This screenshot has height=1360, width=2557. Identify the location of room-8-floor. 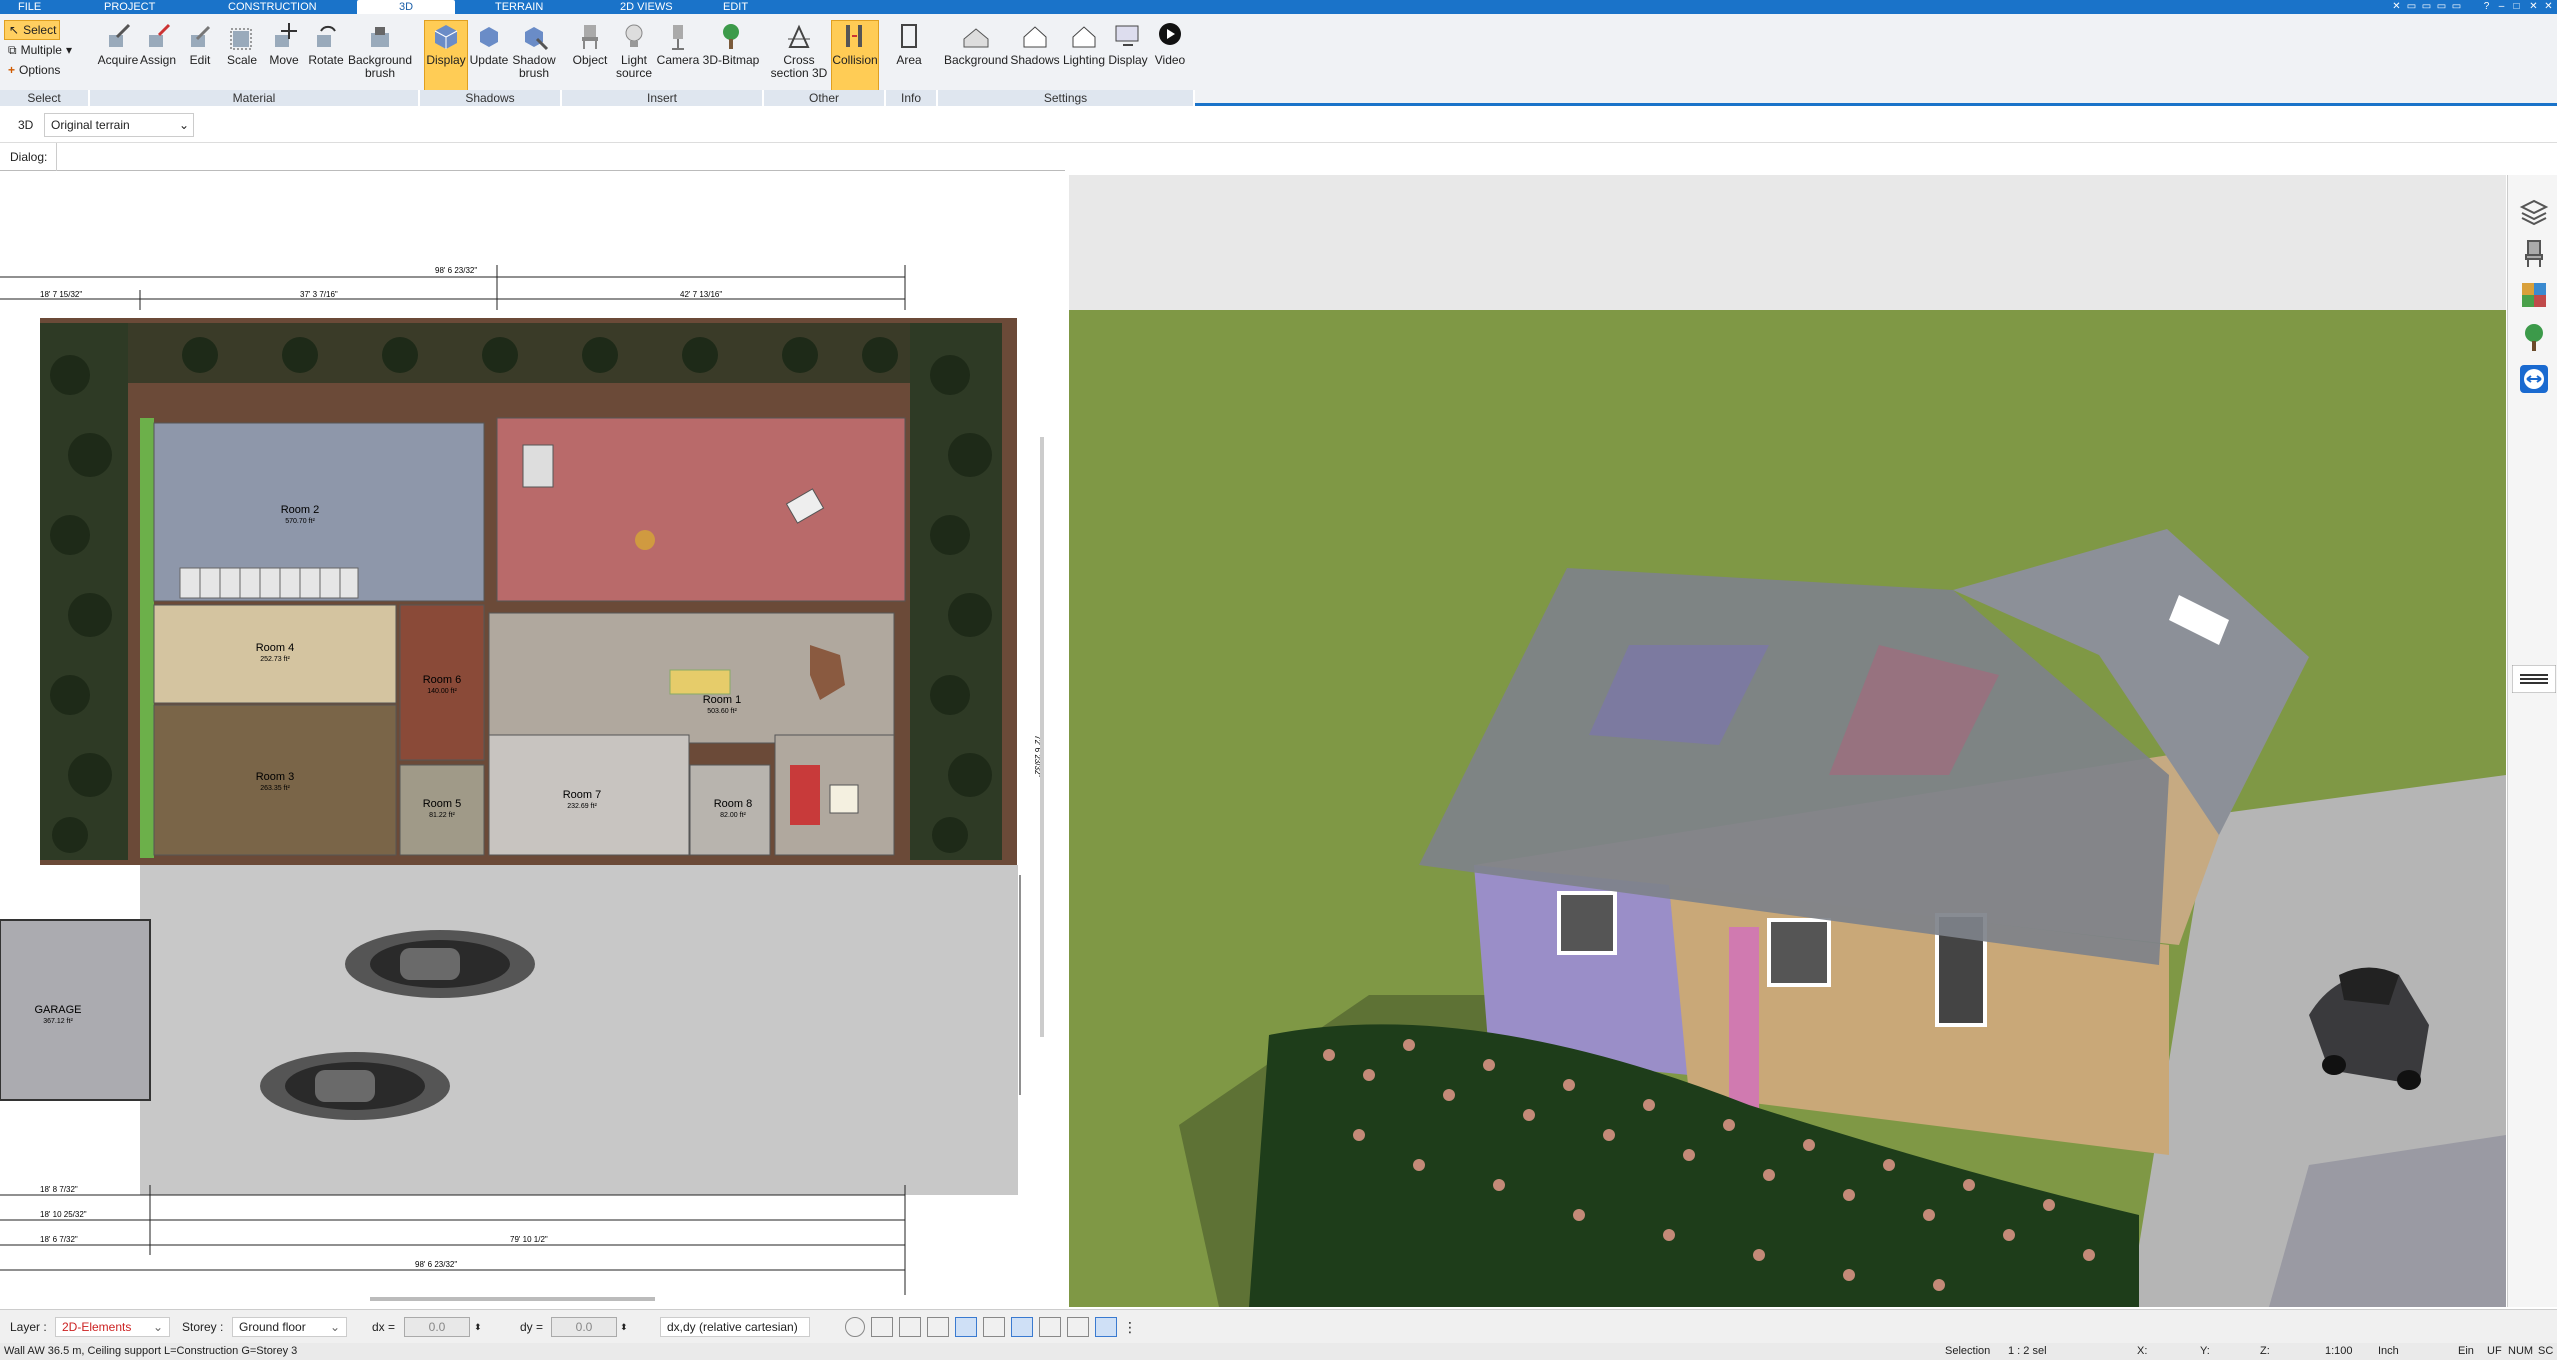
(730, 810).